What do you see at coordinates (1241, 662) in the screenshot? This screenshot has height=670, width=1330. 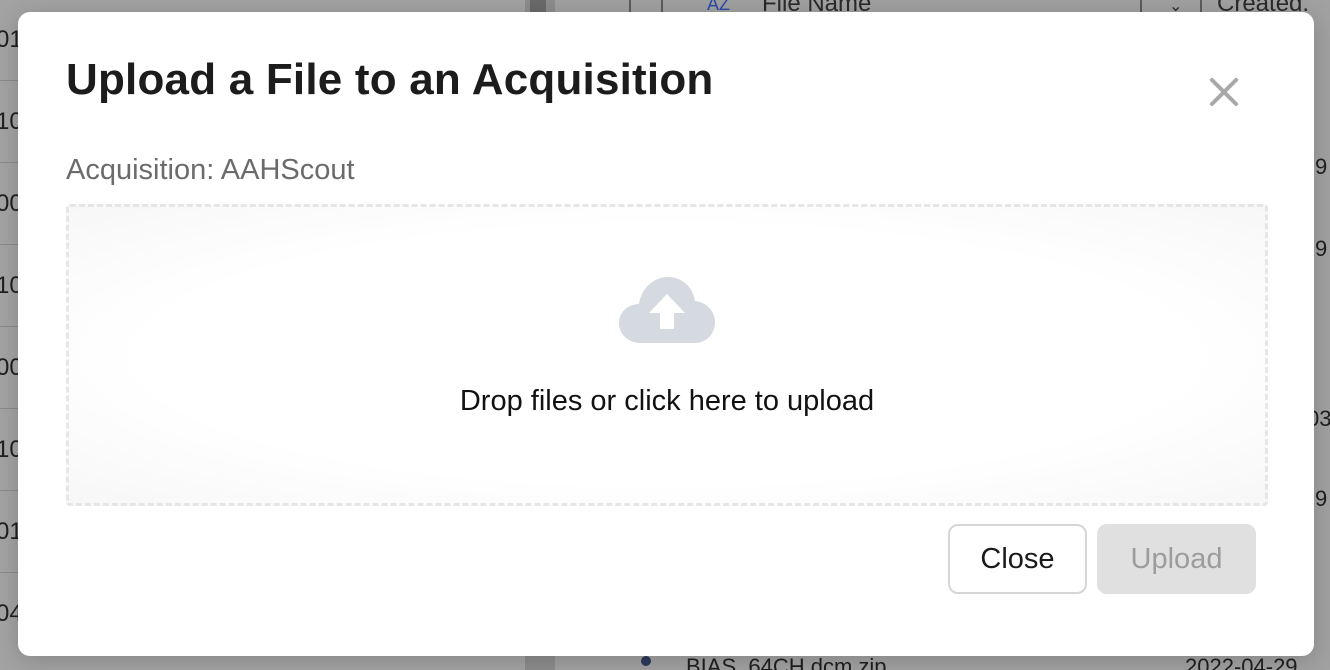 I see `background-file-created: 2022-04-29` at bounding box center [1241, 662].